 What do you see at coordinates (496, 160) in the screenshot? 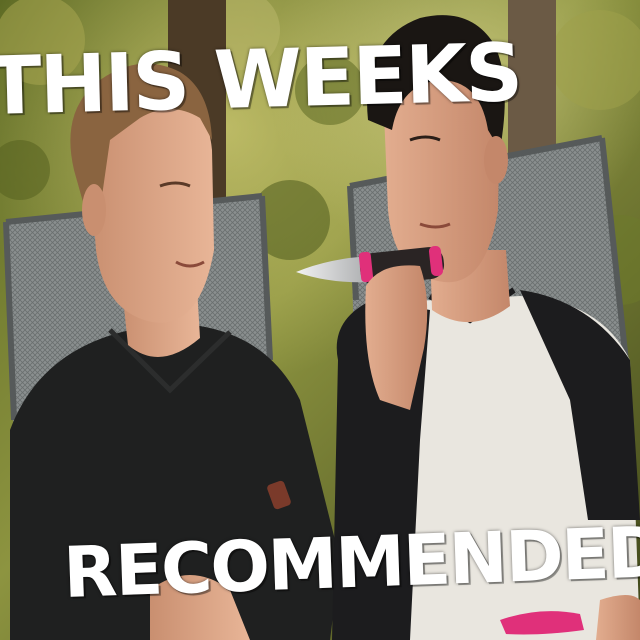
I see `right-person-ear` at bounding box center [496, 160].